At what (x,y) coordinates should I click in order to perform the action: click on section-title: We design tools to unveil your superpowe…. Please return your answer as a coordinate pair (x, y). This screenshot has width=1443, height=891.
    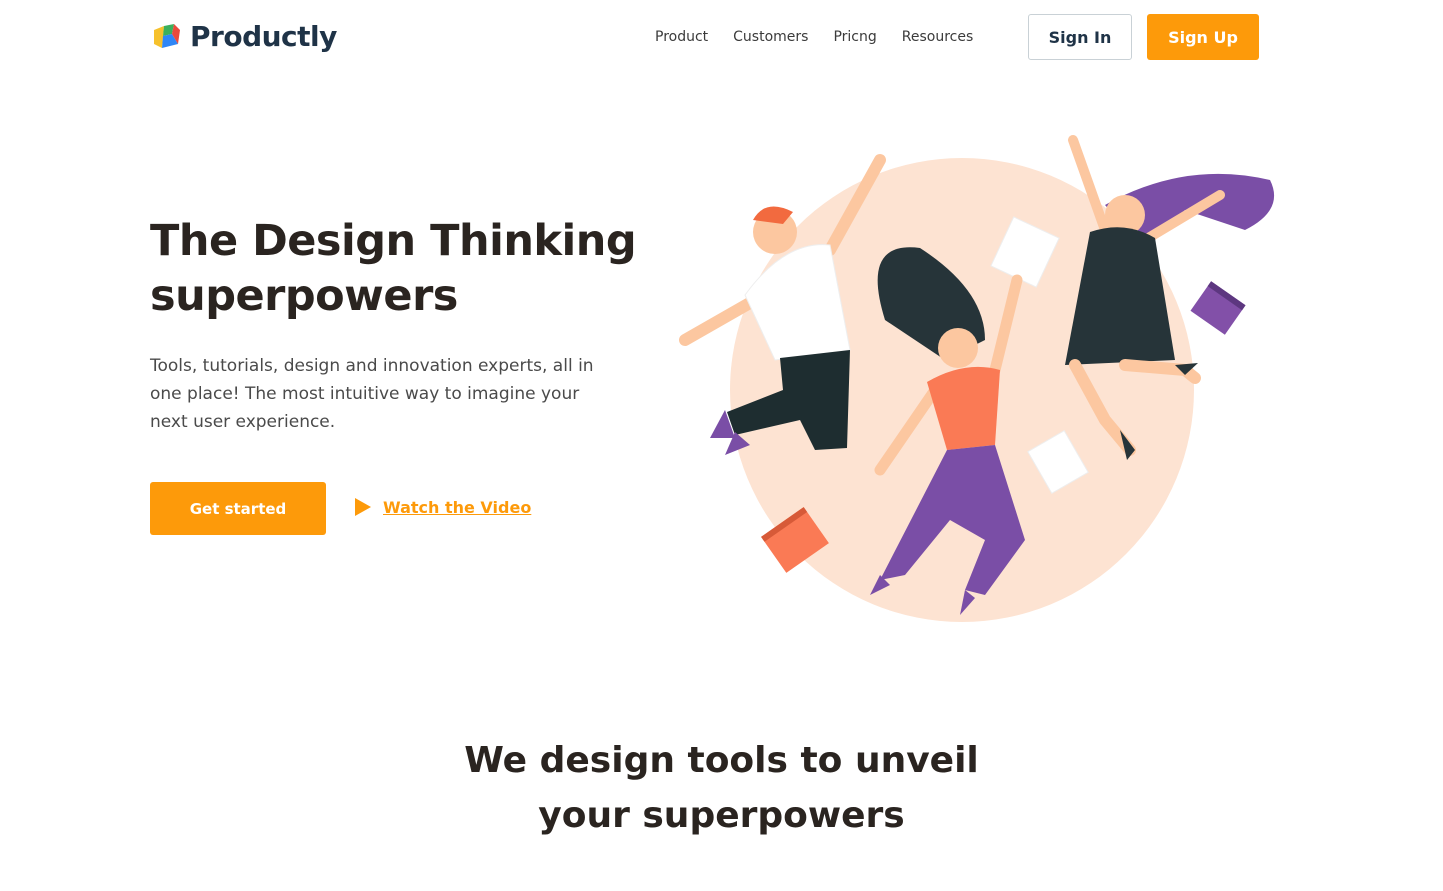
    Looking at the image, I should click on (721, 788).